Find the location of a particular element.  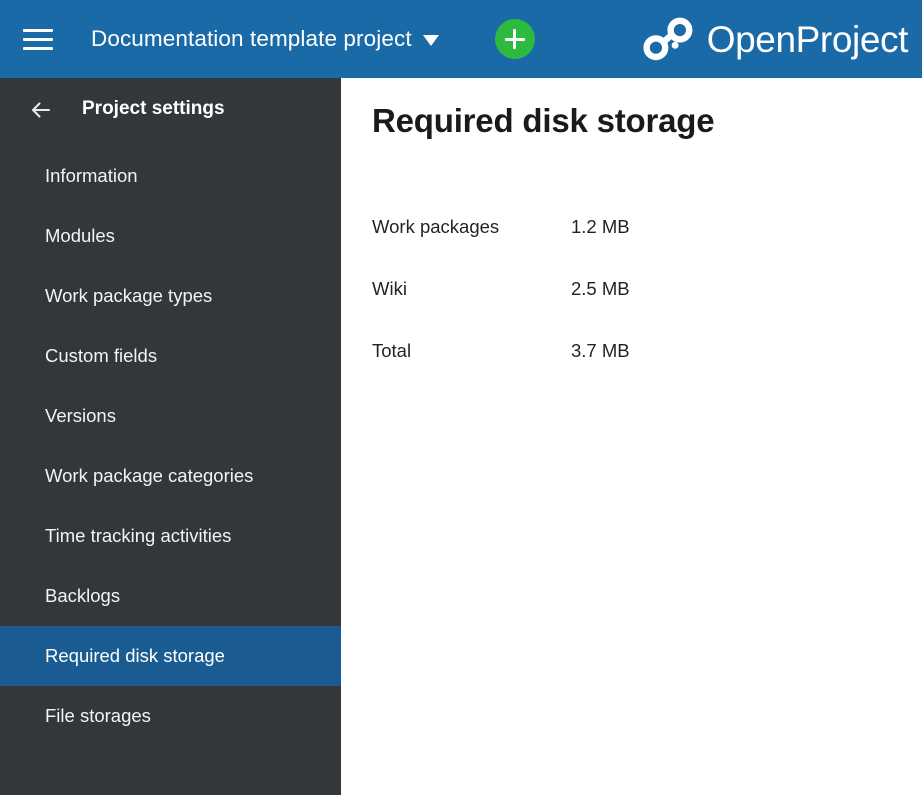

chevron-down-icon is located at coordinates (430, 40).